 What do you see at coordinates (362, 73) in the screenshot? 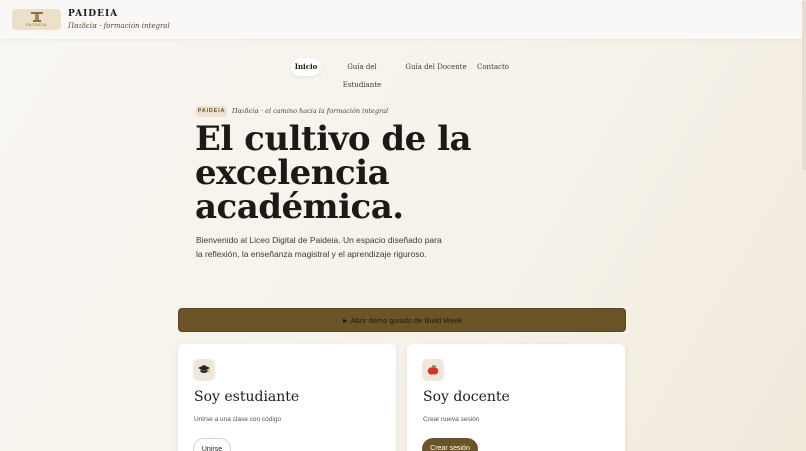
I see `nav-item-guia-estudiante: Guía del Estudiante` at bounding box center [362, 73].